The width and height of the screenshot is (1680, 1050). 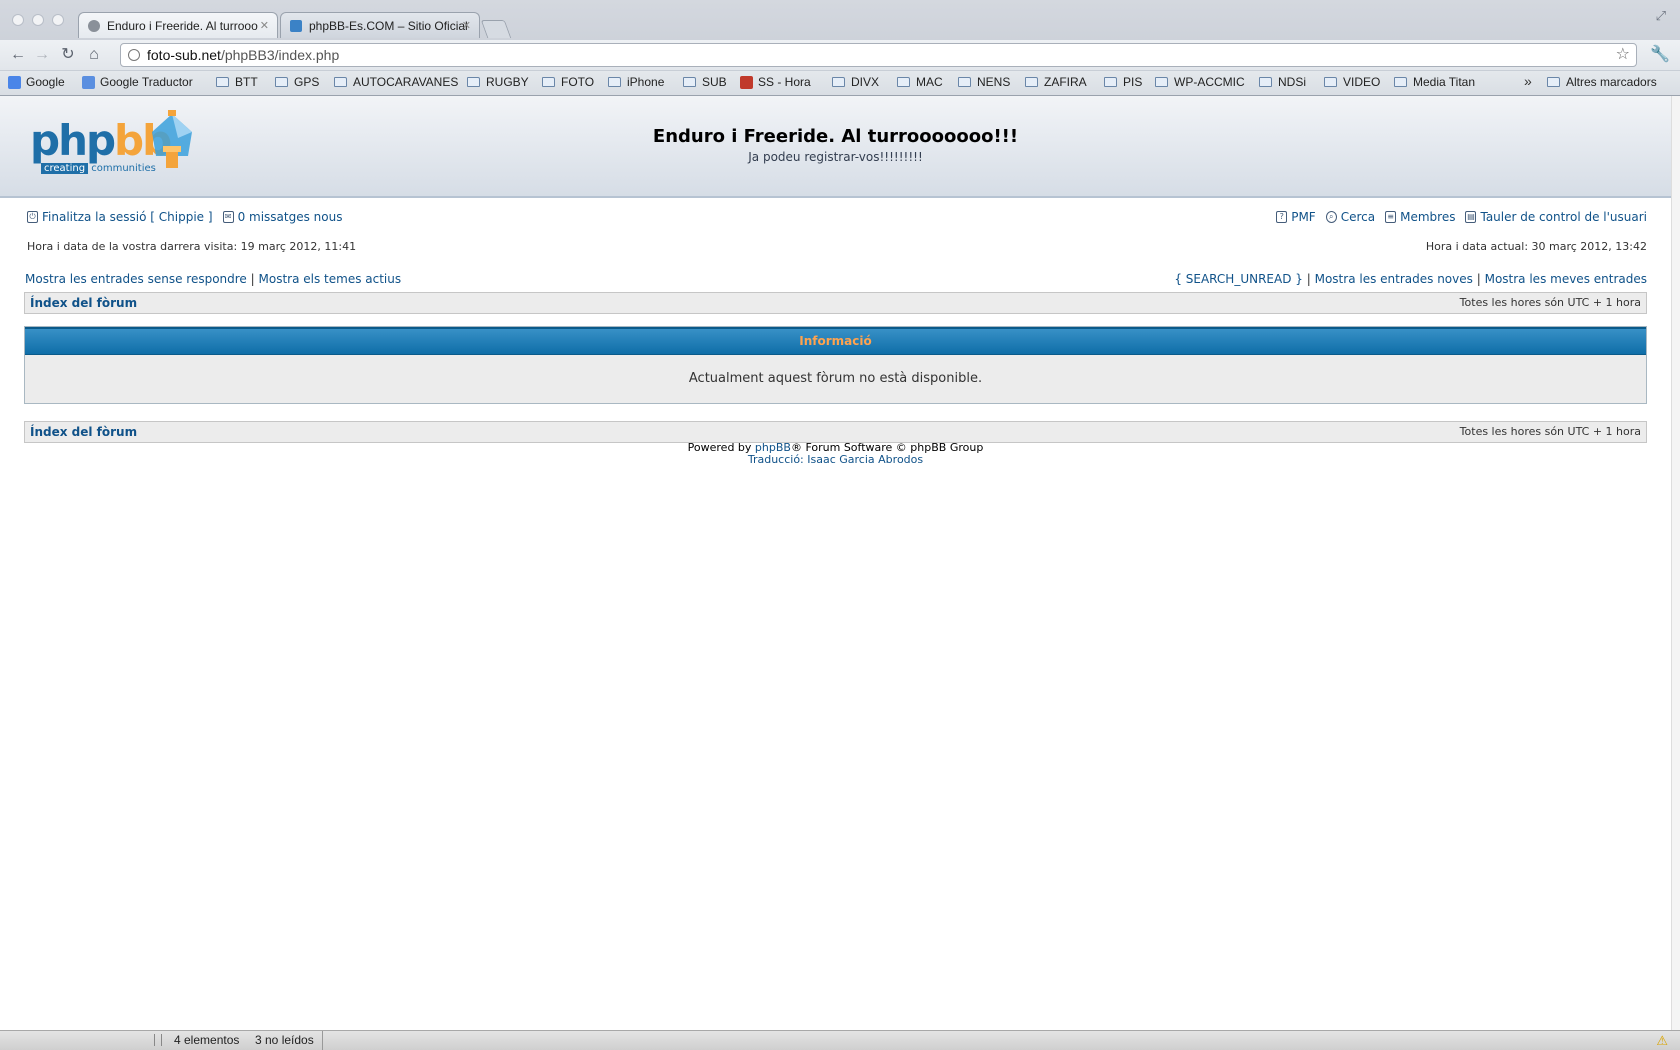 I want to click on bookmark-label: DIVX, so click(x=865, y=82).